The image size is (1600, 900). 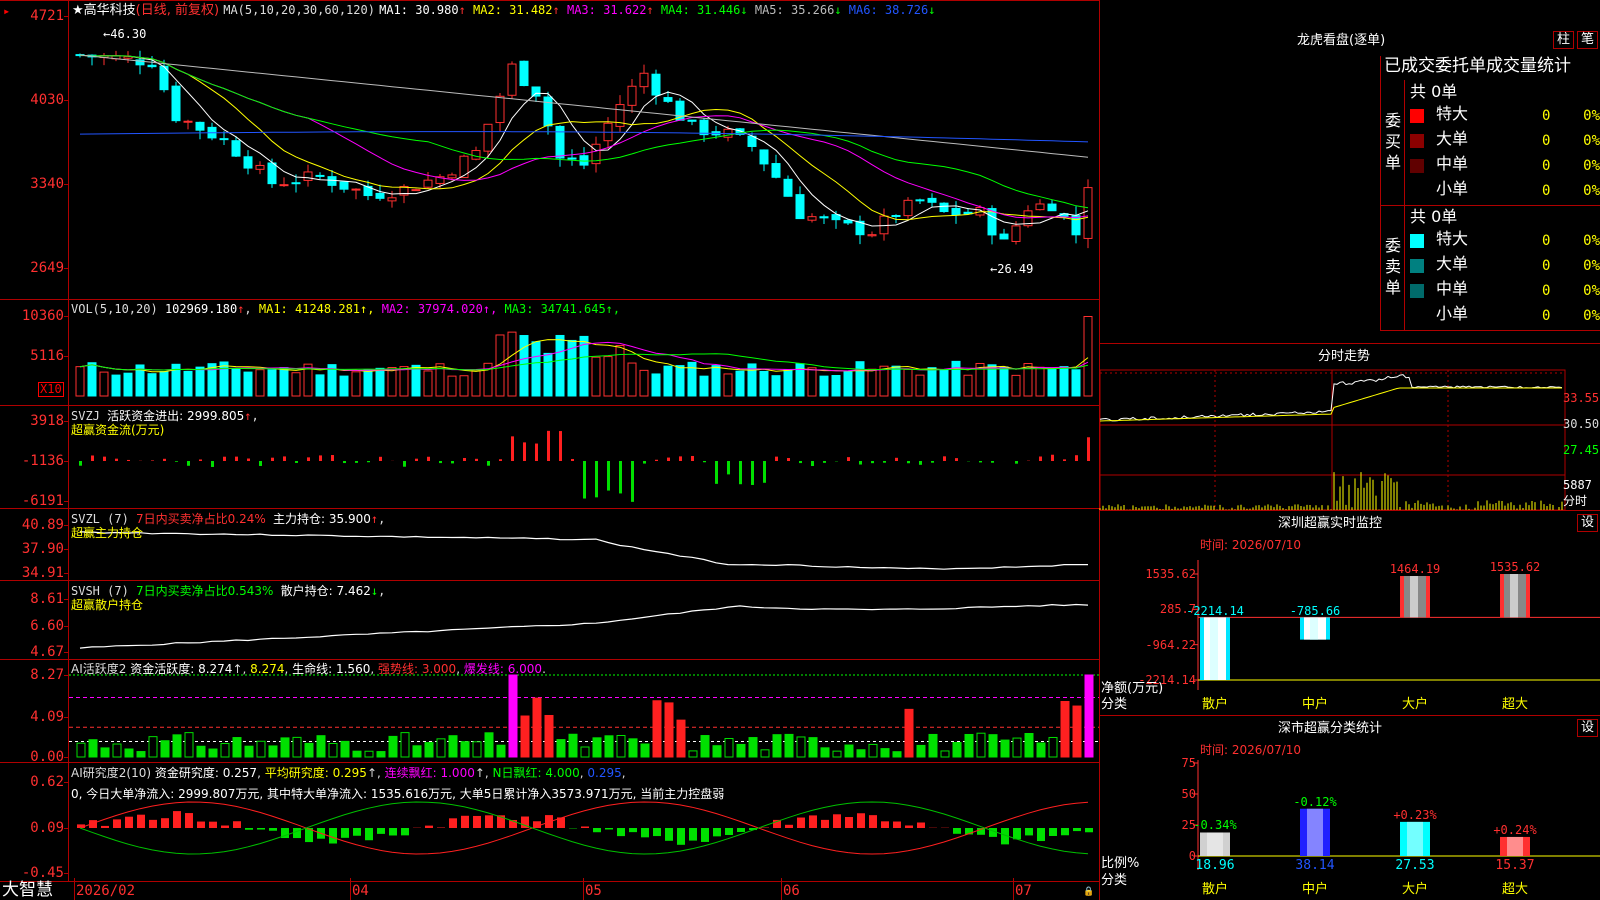 What do you see at coordinates (1515, 889) in the screenshot?
I see `classify-category-3: 超大` at bounding box center [1515, 889].